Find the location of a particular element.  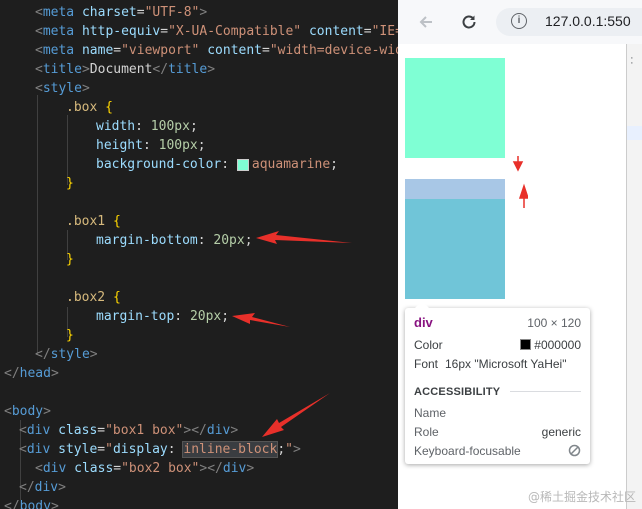

address-bar: i 127.0.0.1:550 is located at coordinates (569, 22).